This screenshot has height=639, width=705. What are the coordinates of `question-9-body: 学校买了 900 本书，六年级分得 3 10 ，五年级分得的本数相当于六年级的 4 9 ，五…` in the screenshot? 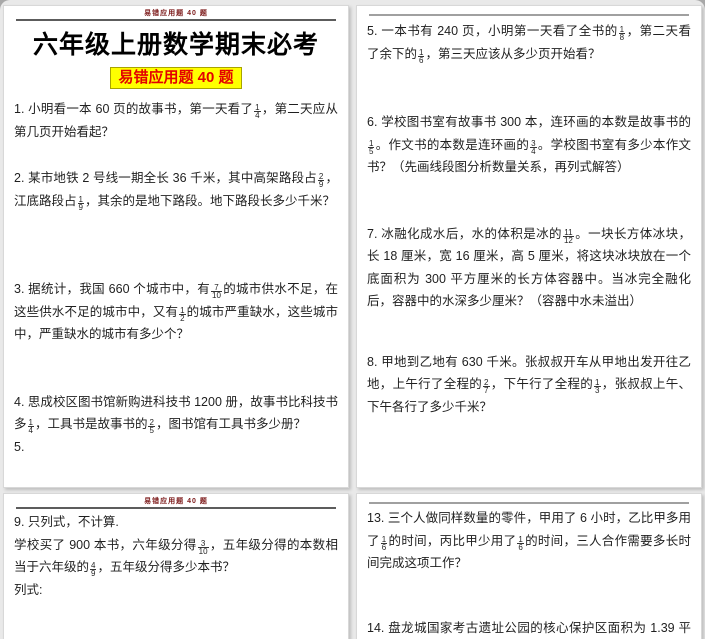 It's located at (176, 557).